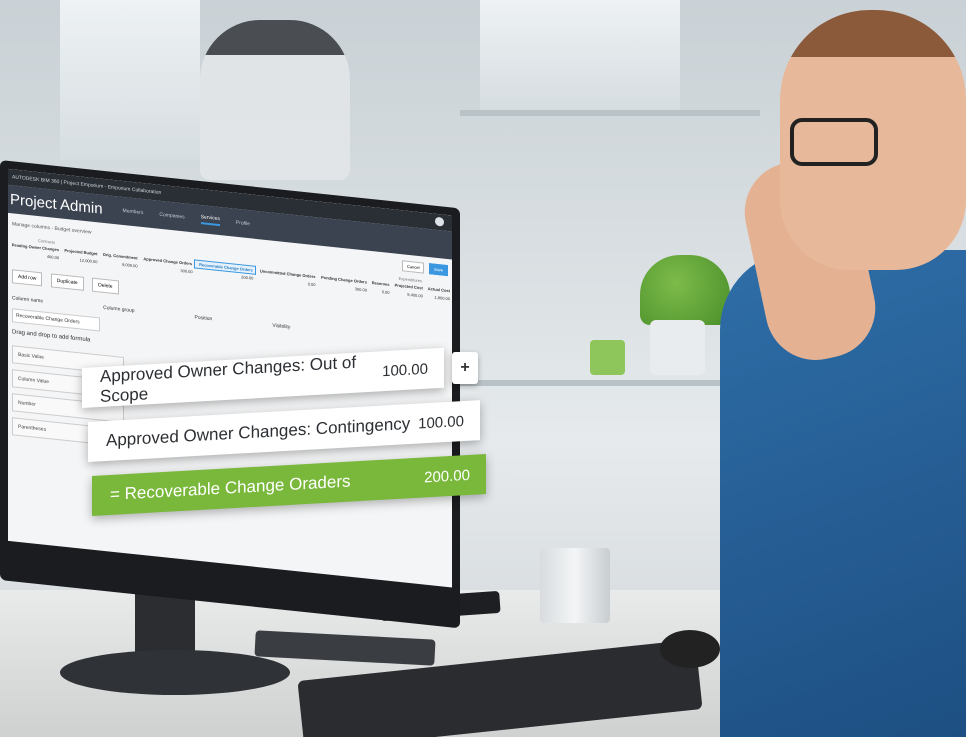 The height and width of the screenshot is (737, 966). I want to click on formula-result-value: 200.00, so click(447, 476).